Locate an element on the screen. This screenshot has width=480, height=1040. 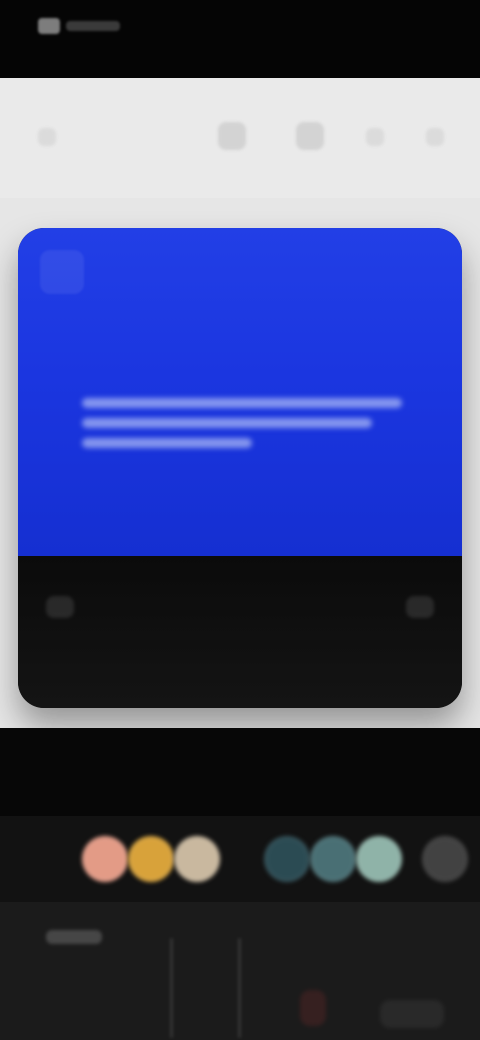
swatch-mint is located at coordinates (379, 859).